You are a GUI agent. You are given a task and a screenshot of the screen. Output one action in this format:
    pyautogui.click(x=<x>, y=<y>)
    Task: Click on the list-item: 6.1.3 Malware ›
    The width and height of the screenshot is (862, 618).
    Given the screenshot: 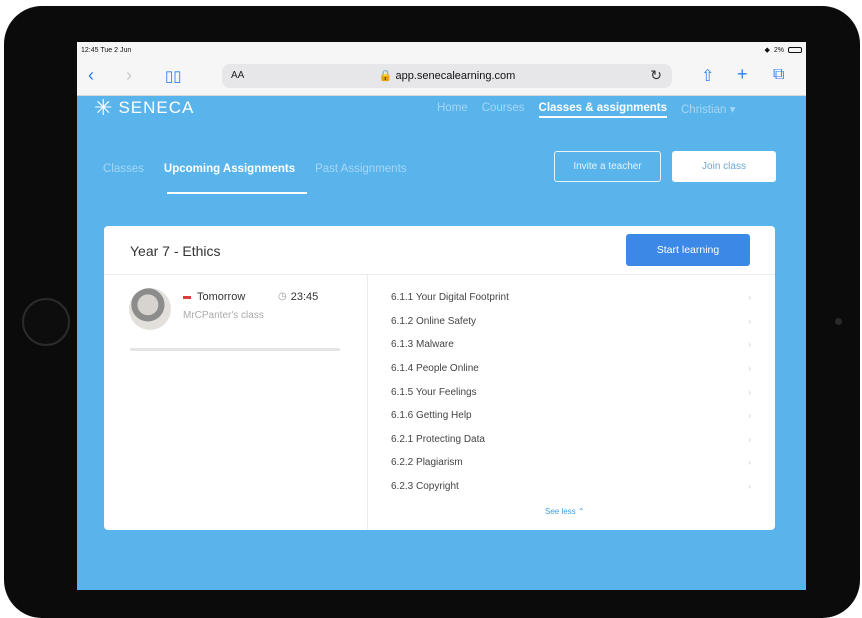 What is the action you would take?
    pyautogui.click(x=571, y=345)
    